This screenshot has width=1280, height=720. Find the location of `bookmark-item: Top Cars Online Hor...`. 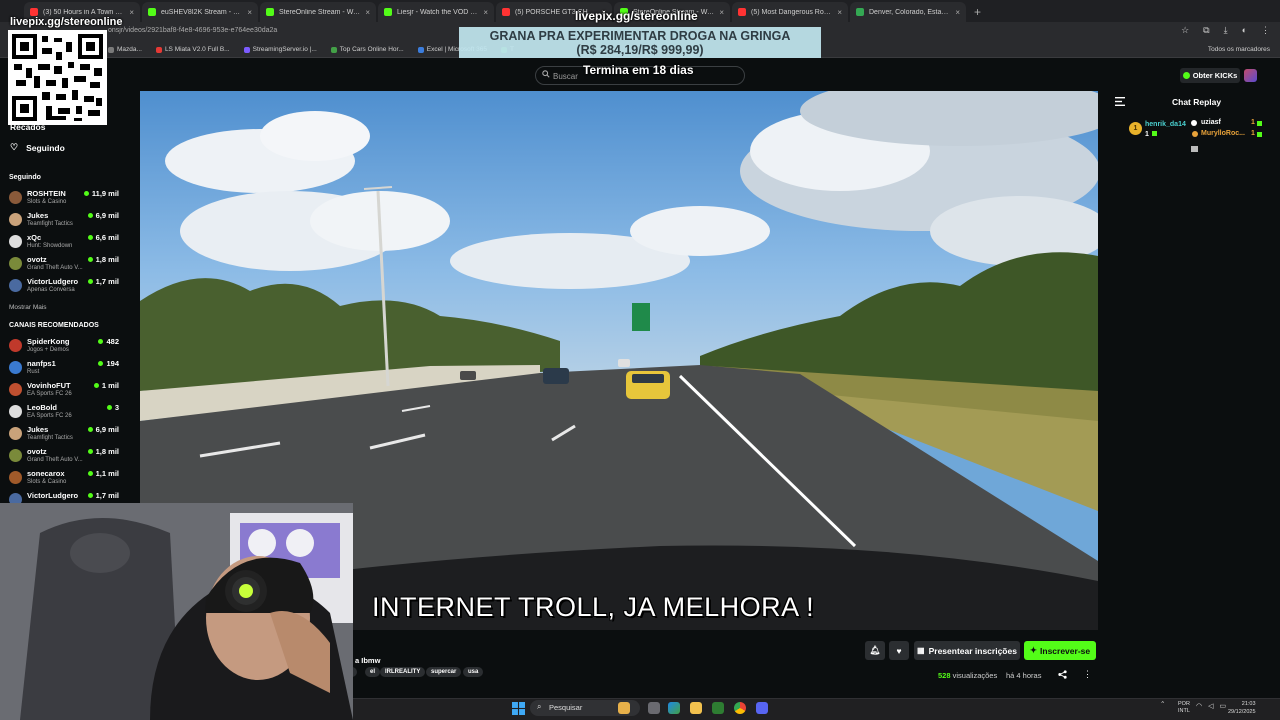

bookmark-item: Top Cars Online Hor... is located at coordinates (367, 49).